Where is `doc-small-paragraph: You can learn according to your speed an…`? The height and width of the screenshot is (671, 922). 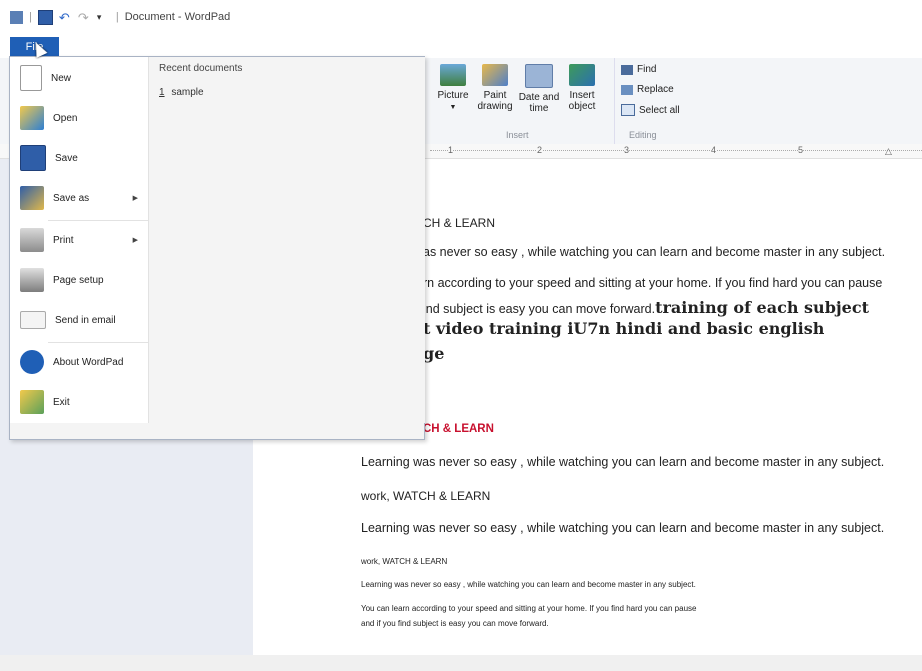
doc-small-paragraph: You can learn according to your speed an… is located at coordinates (529, 608).